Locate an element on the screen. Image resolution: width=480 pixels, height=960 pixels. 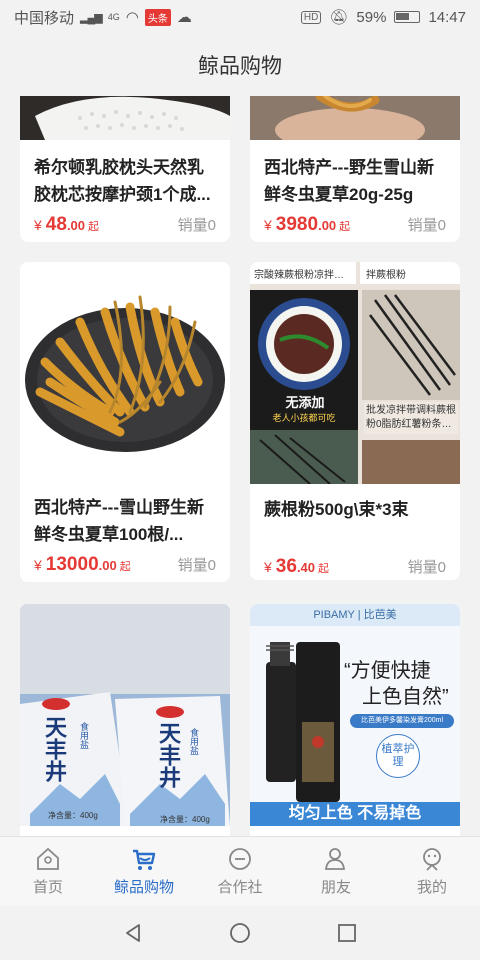
product-price: ¥ 48 .00 起 is located at coordinates (67, 224).